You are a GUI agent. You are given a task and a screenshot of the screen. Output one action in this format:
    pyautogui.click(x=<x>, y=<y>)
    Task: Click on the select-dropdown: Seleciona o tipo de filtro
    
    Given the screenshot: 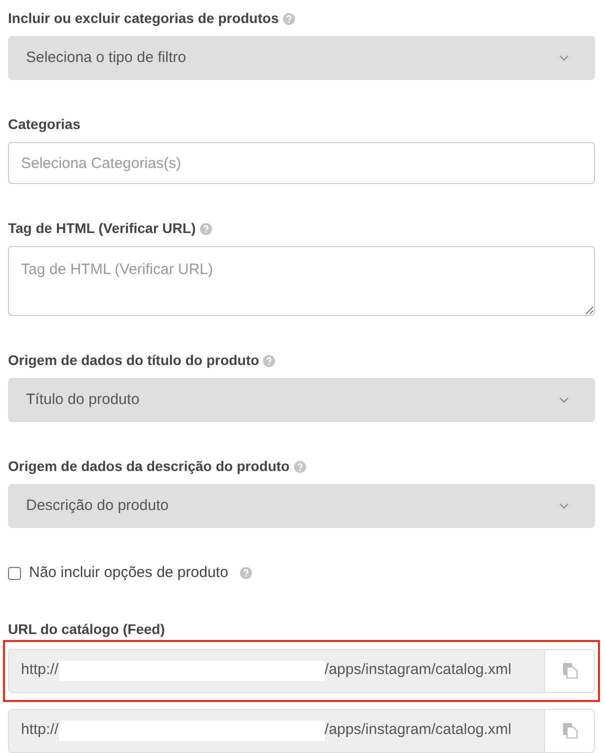 What is the action you would take?
    pyautogui.click(x=301, y=58)
    